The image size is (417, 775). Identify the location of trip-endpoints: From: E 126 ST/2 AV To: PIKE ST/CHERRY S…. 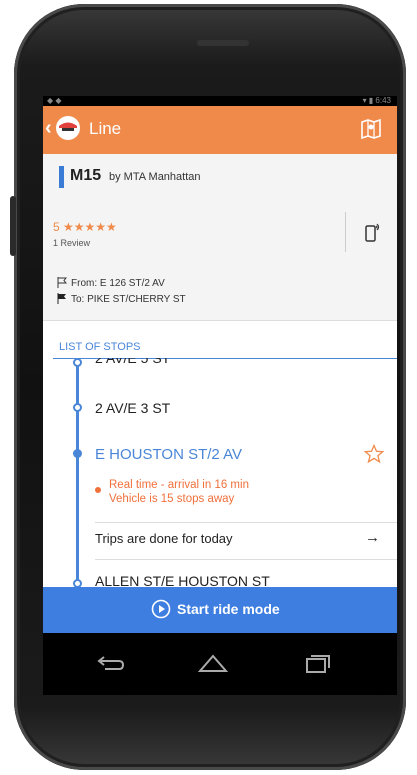
(220, 291).